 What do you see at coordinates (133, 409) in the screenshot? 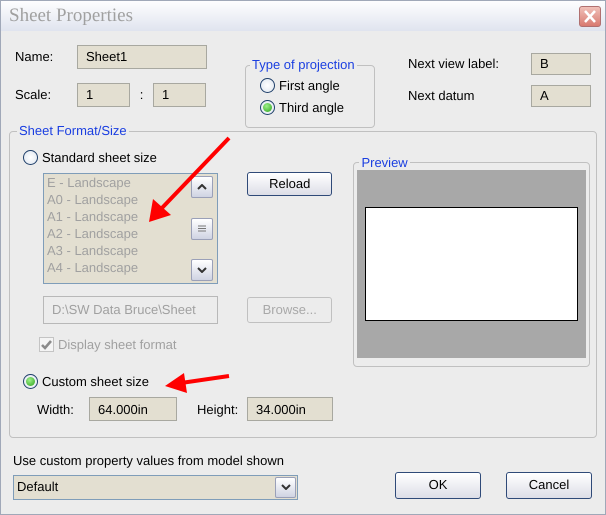
I see `width-field: 64.000in` at bounding box center [133, 409].